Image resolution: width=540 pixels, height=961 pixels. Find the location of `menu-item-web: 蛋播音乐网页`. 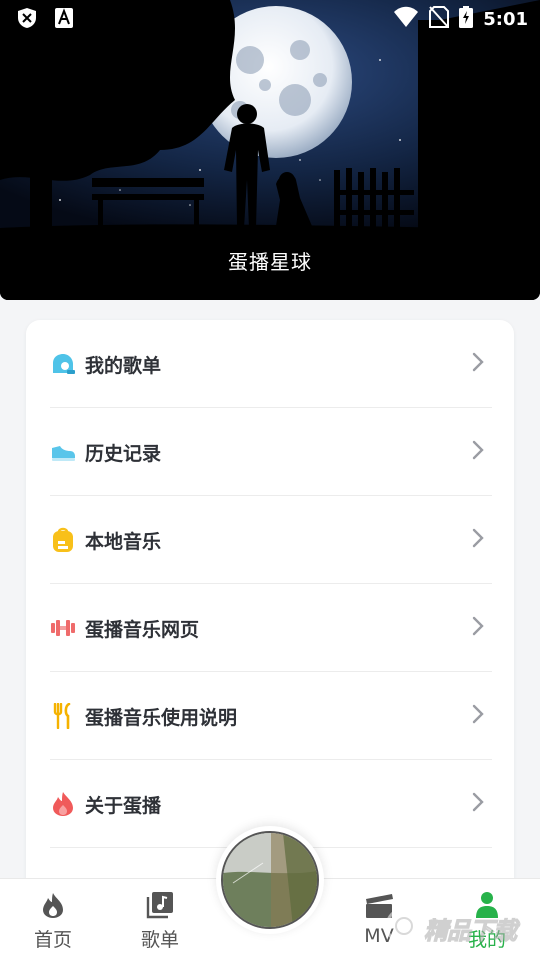

menu-item-web: 蛋播音乐网页 is located at coordinates (271, 628).